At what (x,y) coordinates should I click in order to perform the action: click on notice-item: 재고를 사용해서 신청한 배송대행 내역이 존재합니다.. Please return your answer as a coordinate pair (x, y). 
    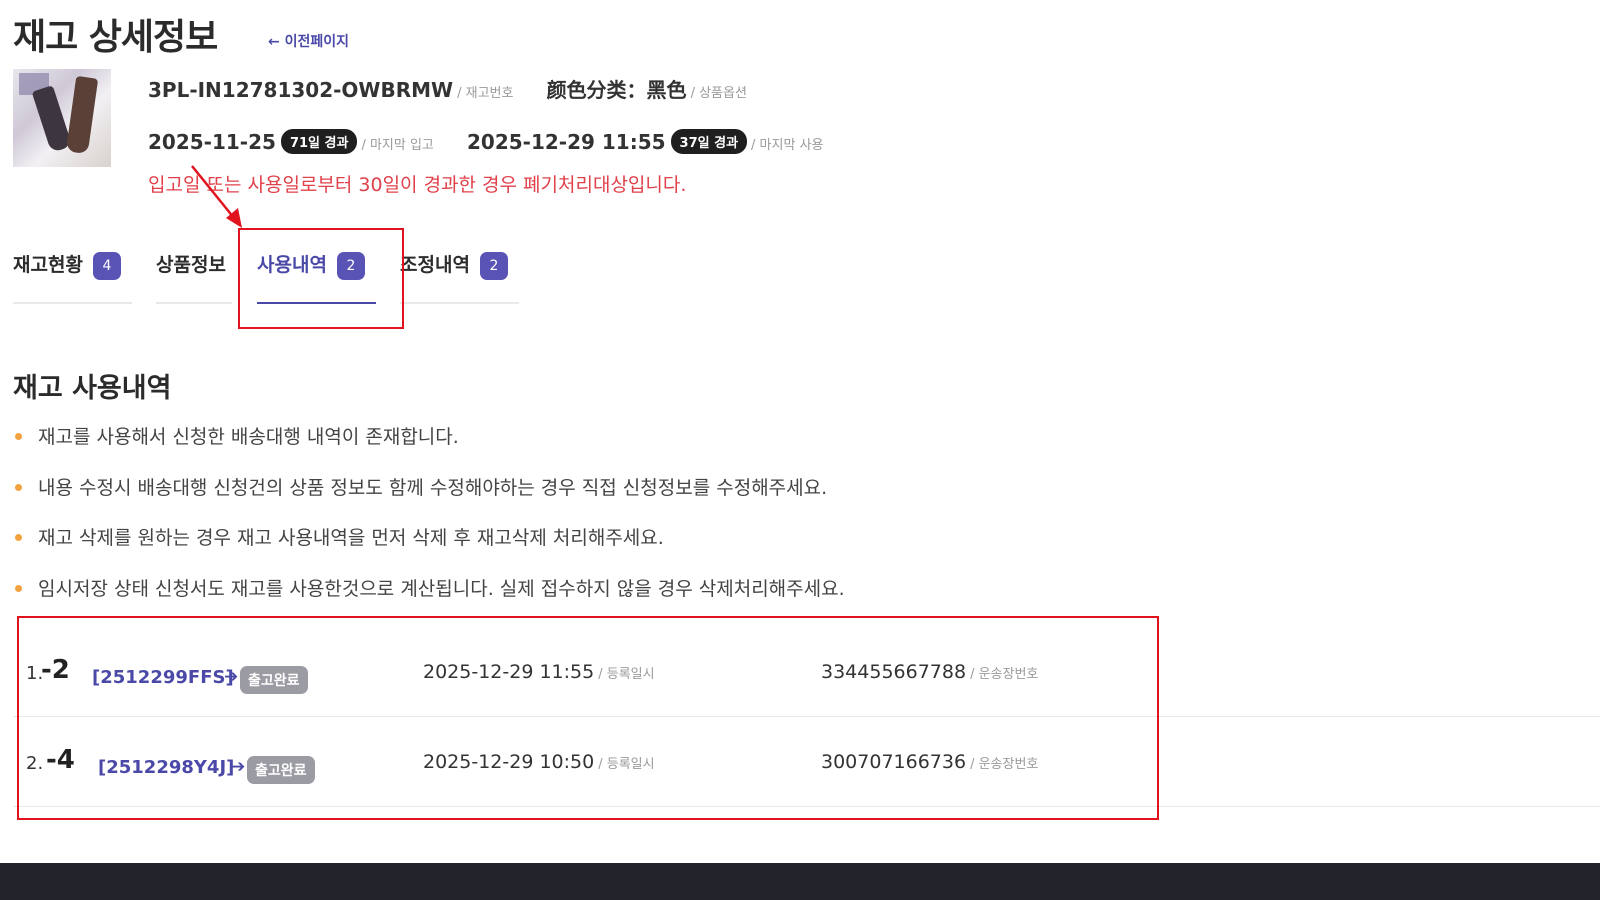
    Looking at the image, I should click on (429, 447).